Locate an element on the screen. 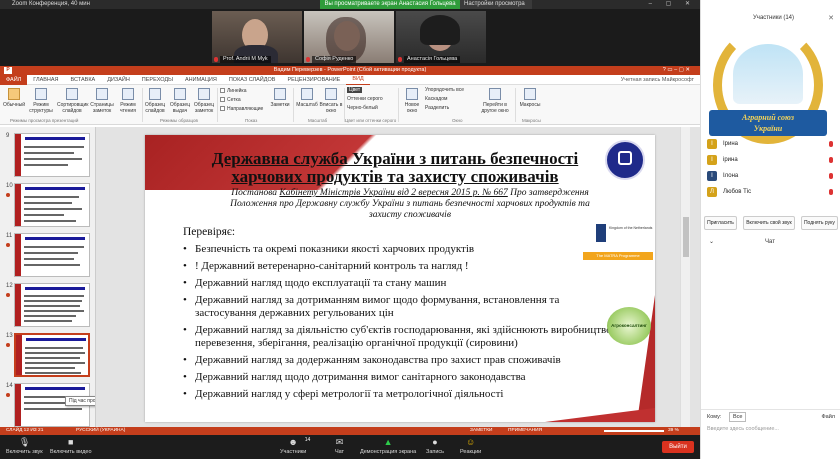 This screenshot has height=459, width=840. outline-view-button: Режим структуры is located at coordinates (41, 101).